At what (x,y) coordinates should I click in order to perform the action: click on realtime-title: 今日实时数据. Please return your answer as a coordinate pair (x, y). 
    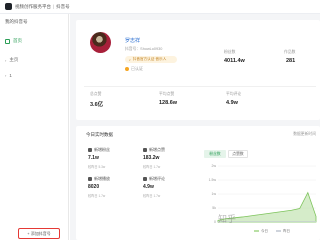
    Looking at the image, I should click on (99, 134).